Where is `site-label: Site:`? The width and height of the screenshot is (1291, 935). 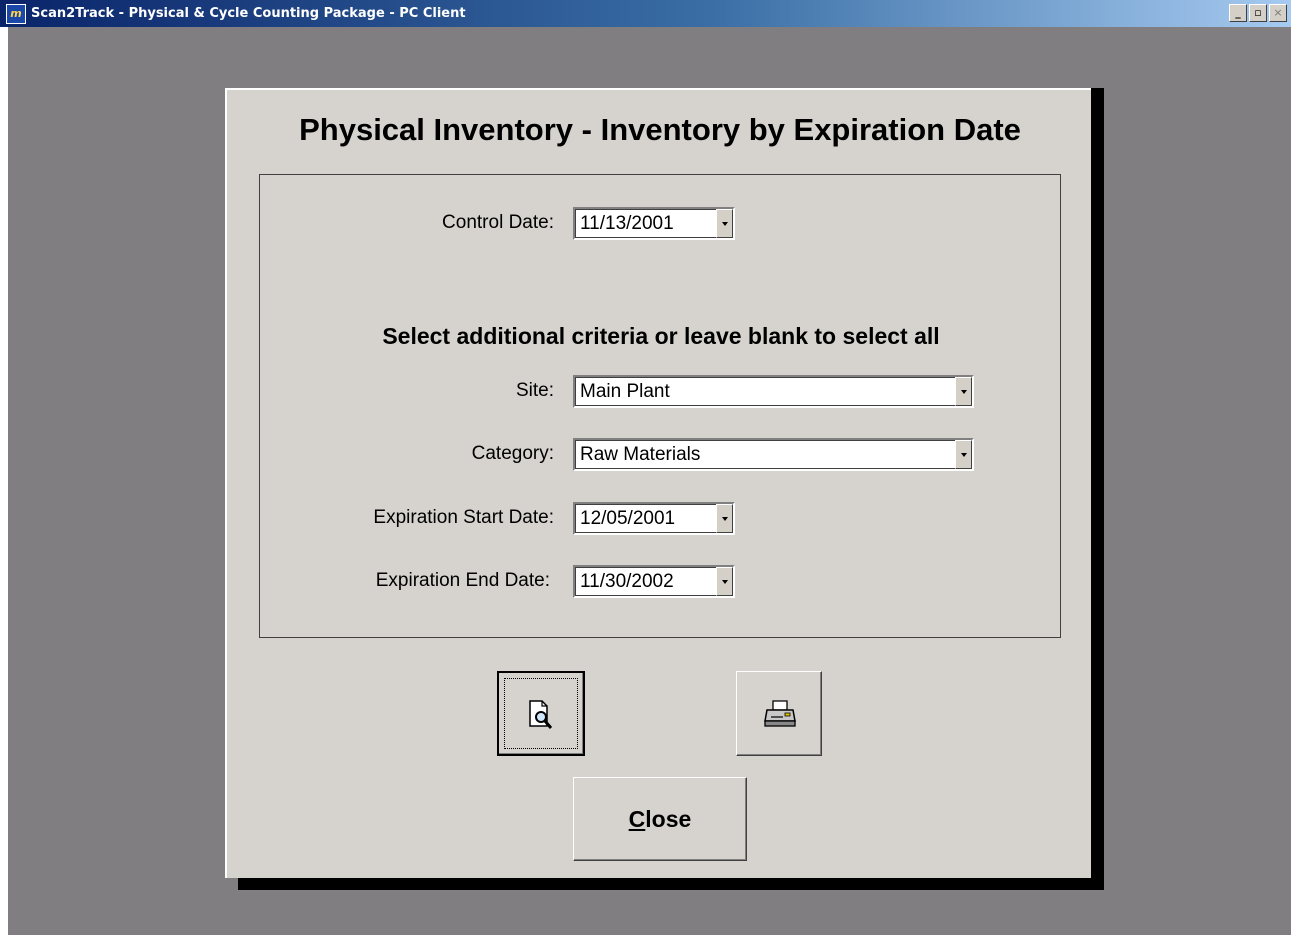 site-label: Site: is located at coordinates (534, 390).